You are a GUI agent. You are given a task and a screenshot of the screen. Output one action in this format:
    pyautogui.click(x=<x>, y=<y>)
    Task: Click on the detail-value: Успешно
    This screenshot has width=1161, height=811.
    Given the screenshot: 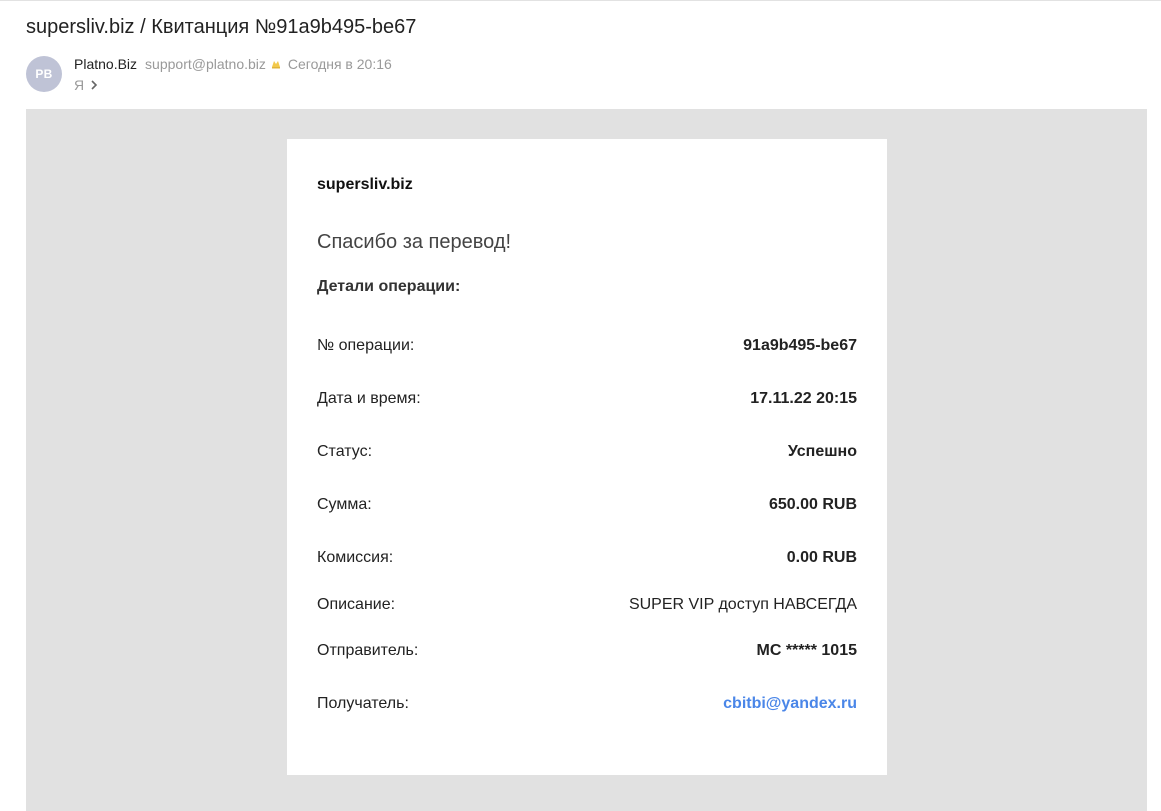 What is the action you would take?
    pyautogui.click(x=822, y=451)
    